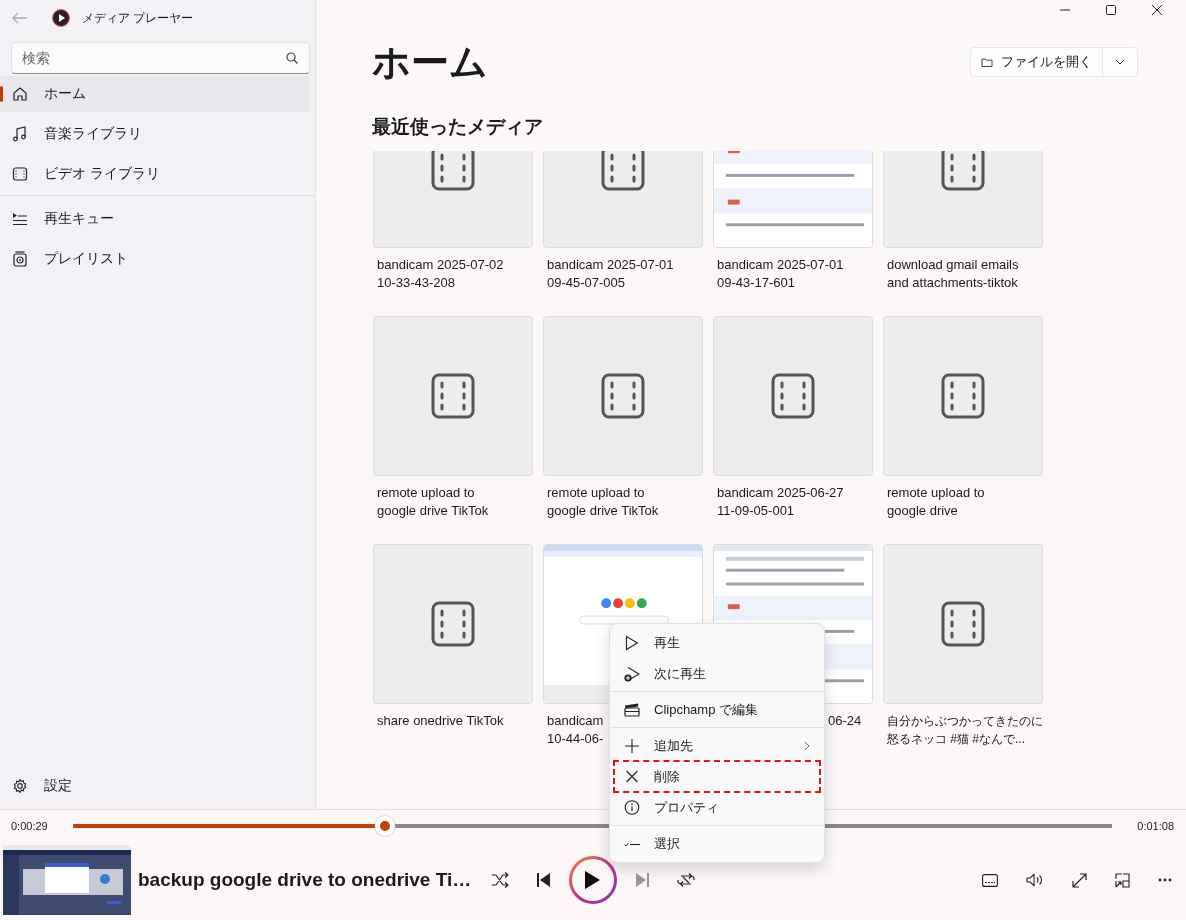 The image size is (1186, 920). Describe the element at coordinates (440, 274) in the screenshot. I see `media-title: bandicam 2025-07-02 10-33-43-208` at that location.